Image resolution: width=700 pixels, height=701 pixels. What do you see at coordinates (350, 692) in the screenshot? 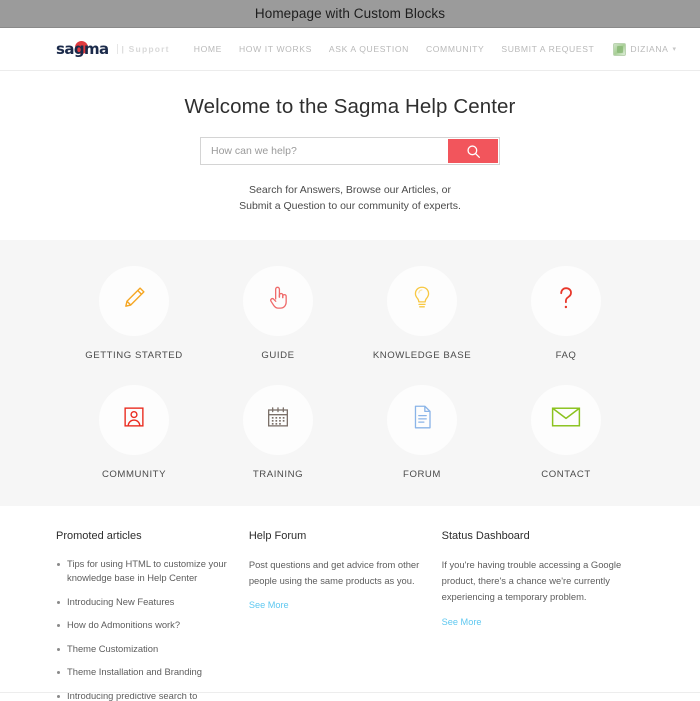
I see `footer-divider` at bounding box center [350, 692].